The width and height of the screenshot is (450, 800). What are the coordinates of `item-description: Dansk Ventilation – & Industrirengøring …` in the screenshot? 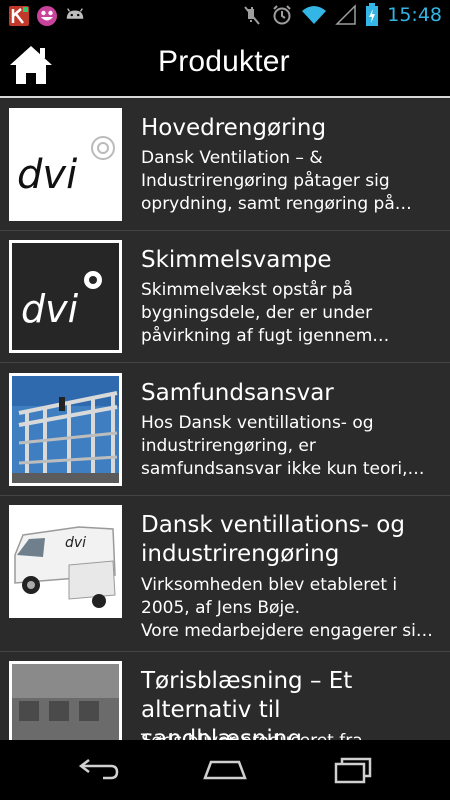 It's located at (276, 181).